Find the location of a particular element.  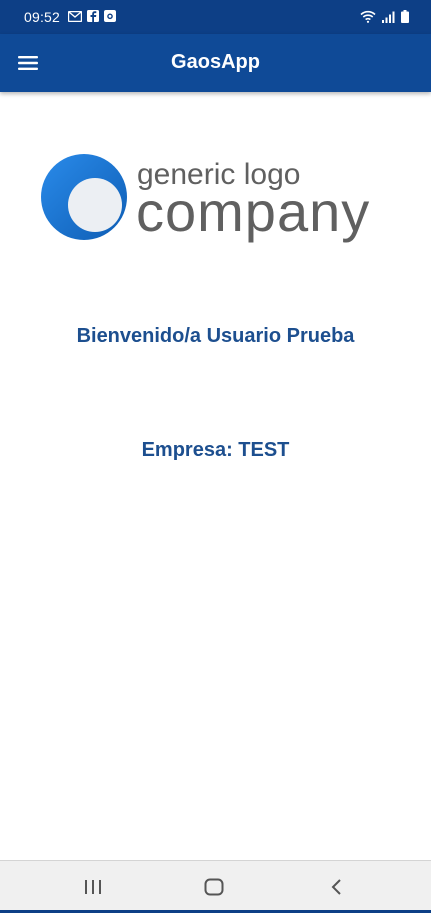

status-notification-icons is located at coordinates (92, 16).